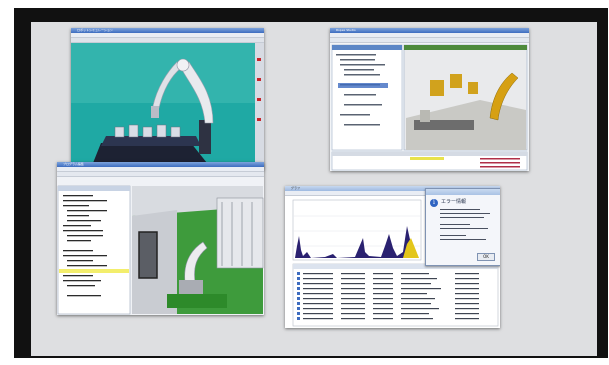 The image size is (609, 365). I want to click on editor-content, so click(160, 250).